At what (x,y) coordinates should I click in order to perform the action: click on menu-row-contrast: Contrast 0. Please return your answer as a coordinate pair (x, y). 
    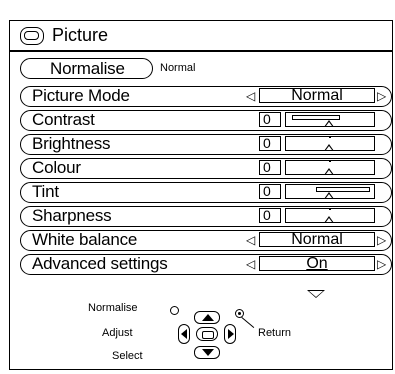
    Looking at the image, I should click on (206, 120).